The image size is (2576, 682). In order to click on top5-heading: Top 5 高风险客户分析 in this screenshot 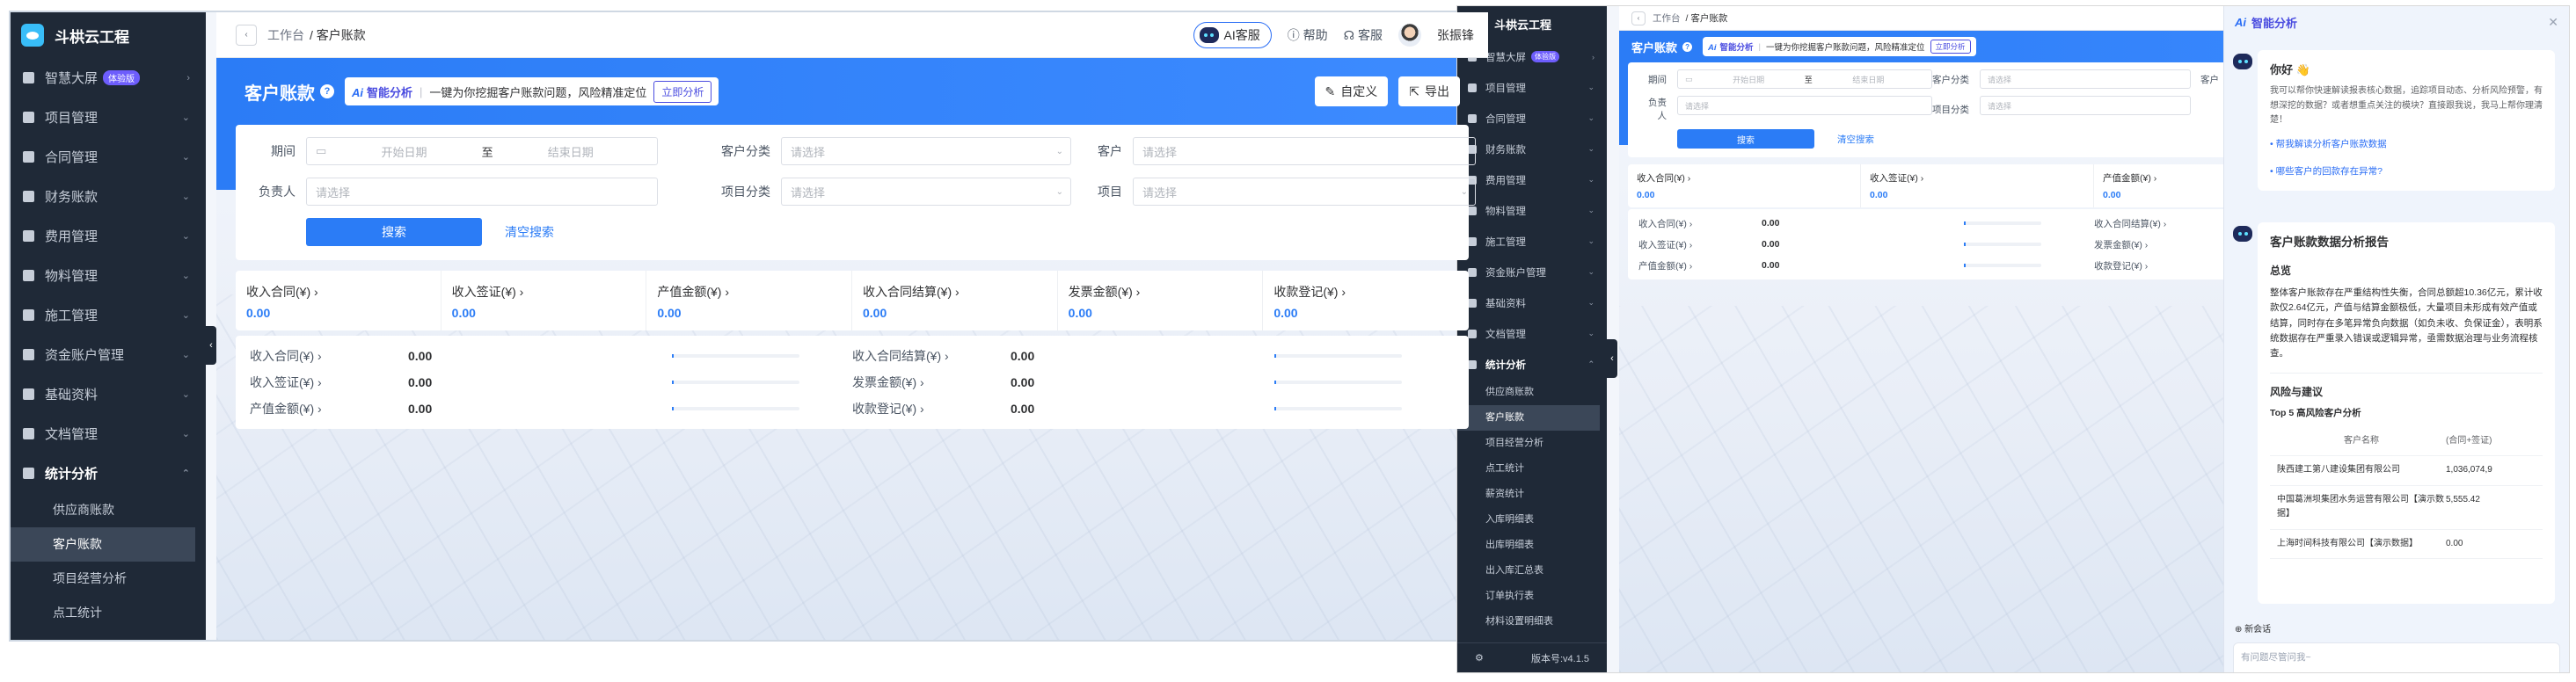, I will do `click(2315, 414)`.